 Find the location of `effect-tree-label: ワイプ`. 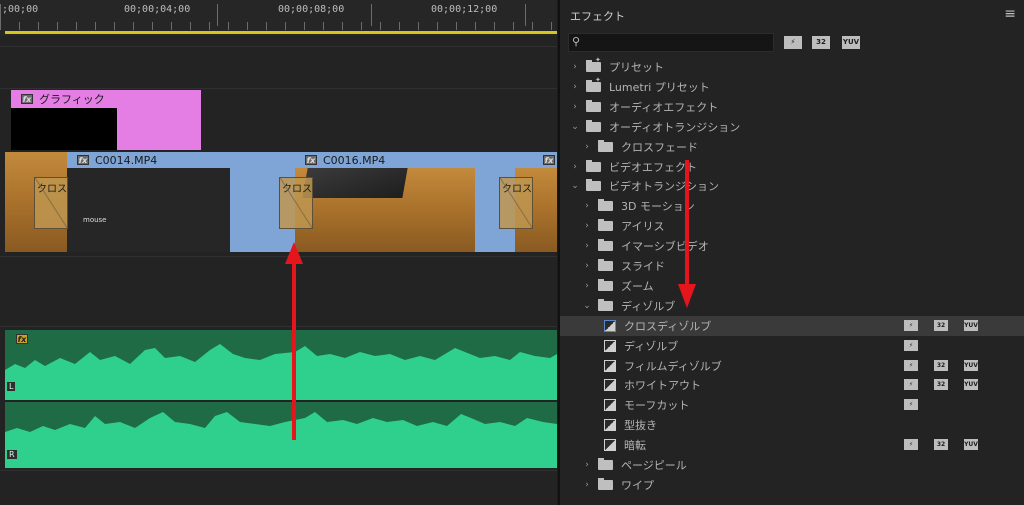

effect-tree-label: ワイプ is located at coordinates (637, 485).